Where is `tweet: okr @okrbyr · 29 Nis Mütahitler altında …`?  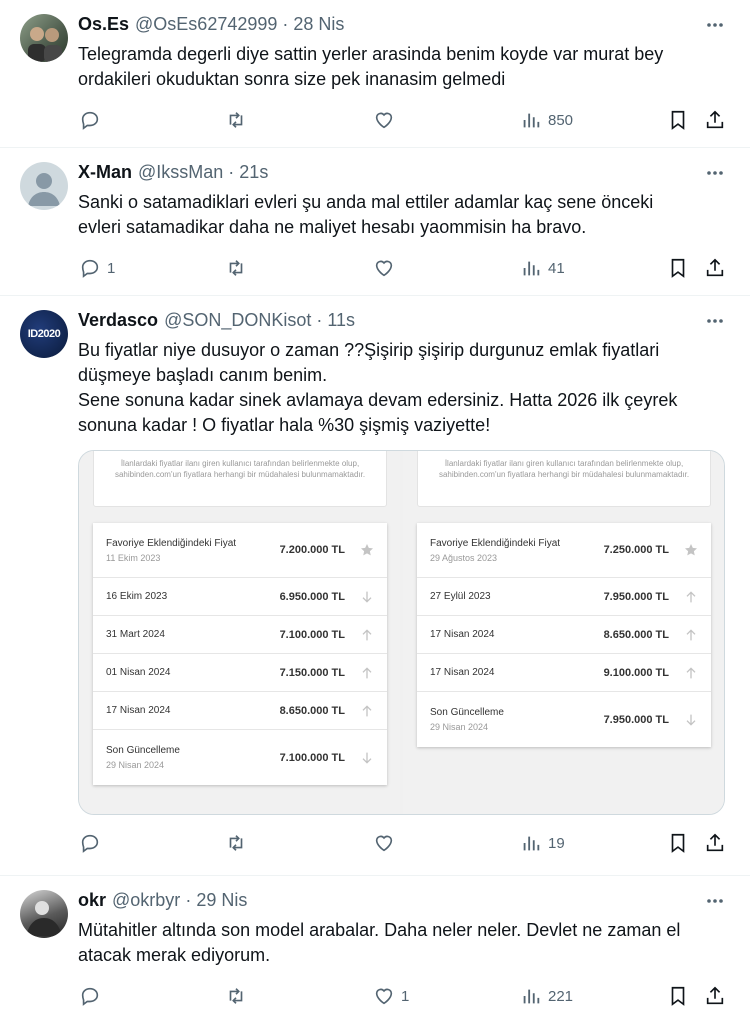 tweet: okr @okrbyr · 29 Nis Mütahitler altında … is located at coordinates (375, 947).